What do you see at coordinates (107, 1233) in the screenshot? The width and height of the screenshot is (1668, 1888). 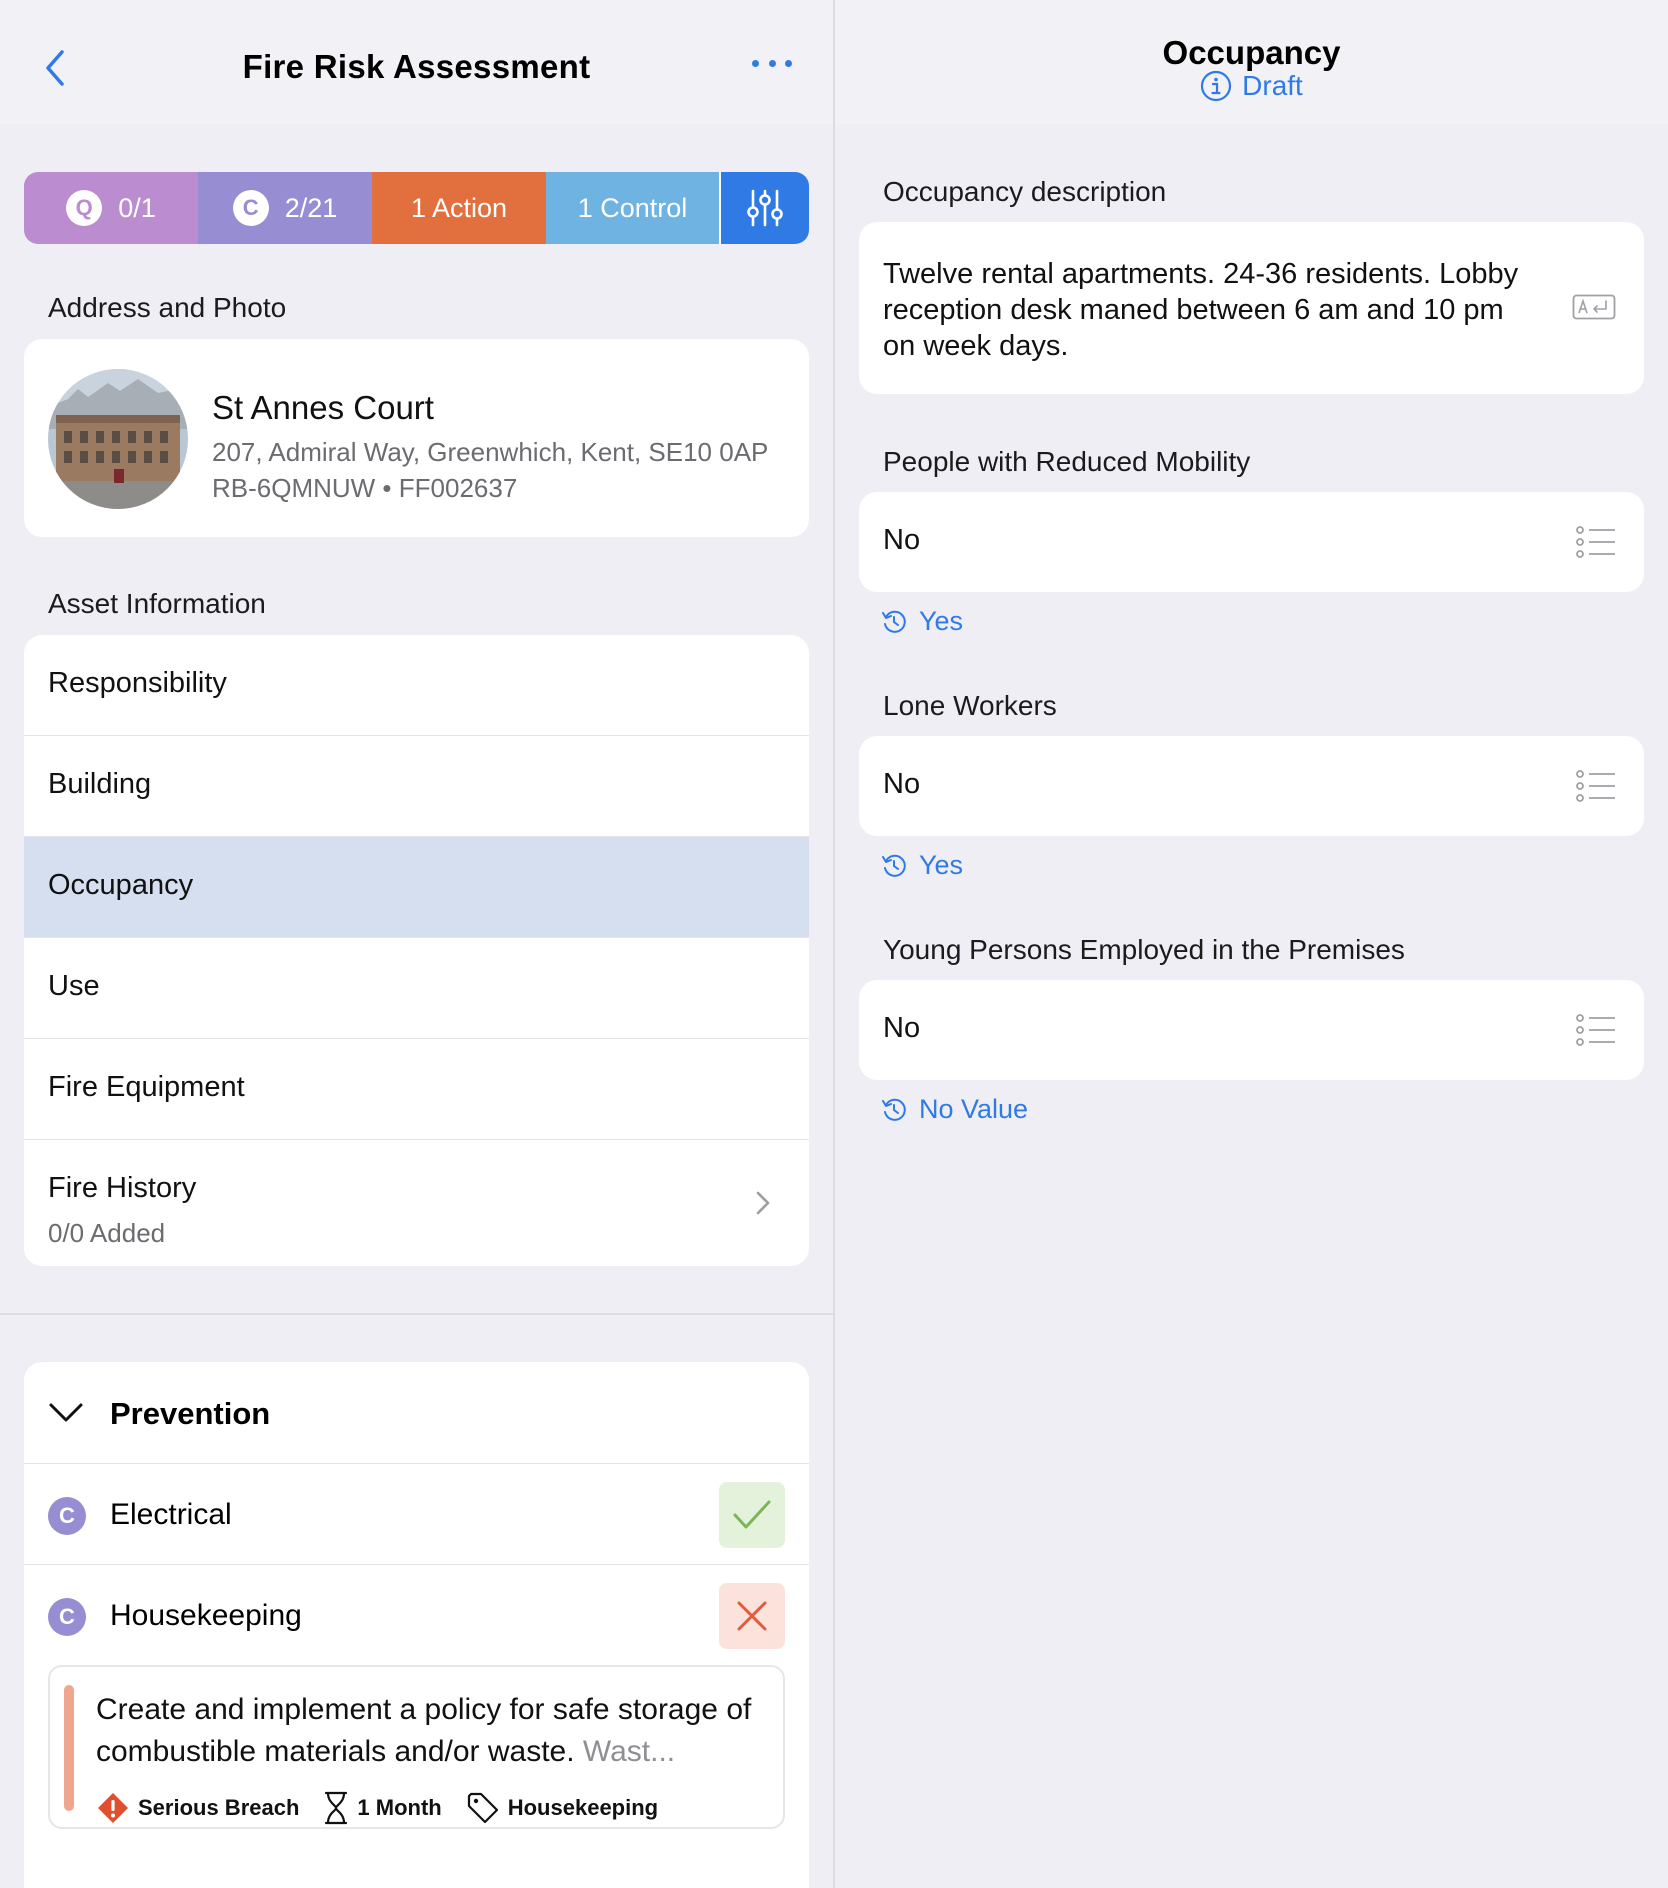 I see `asset-item-subtitle: 0/0 Added` at bounding box center [107, 1233].